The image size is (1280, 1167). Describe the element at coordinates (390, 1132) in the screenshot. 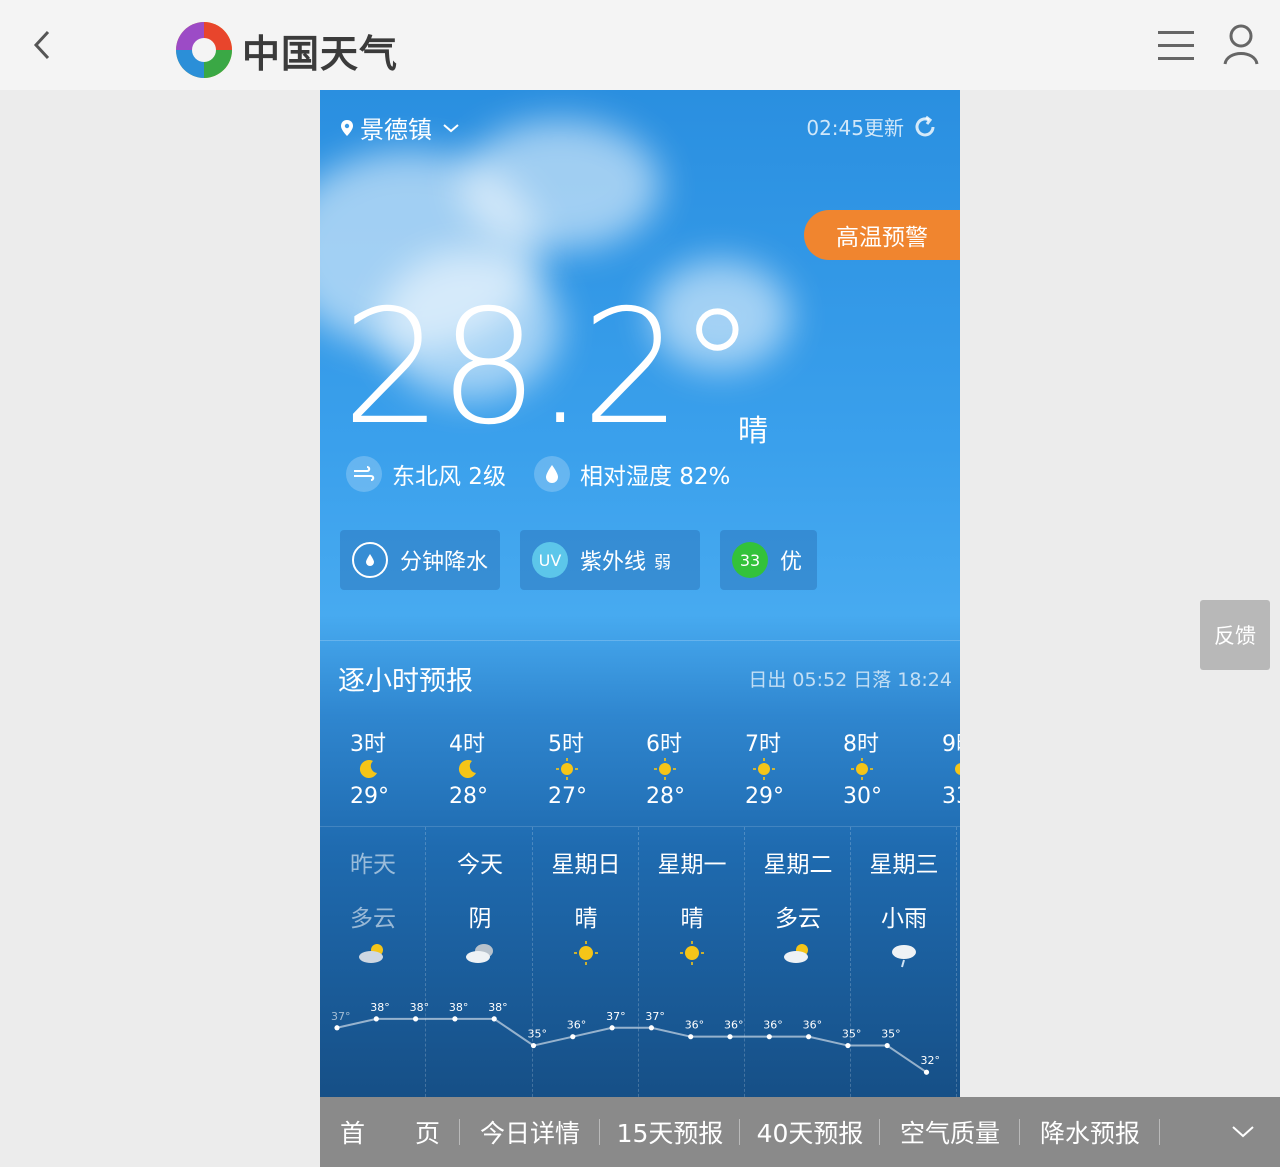

I see `nav-home: 首 页` at that location.